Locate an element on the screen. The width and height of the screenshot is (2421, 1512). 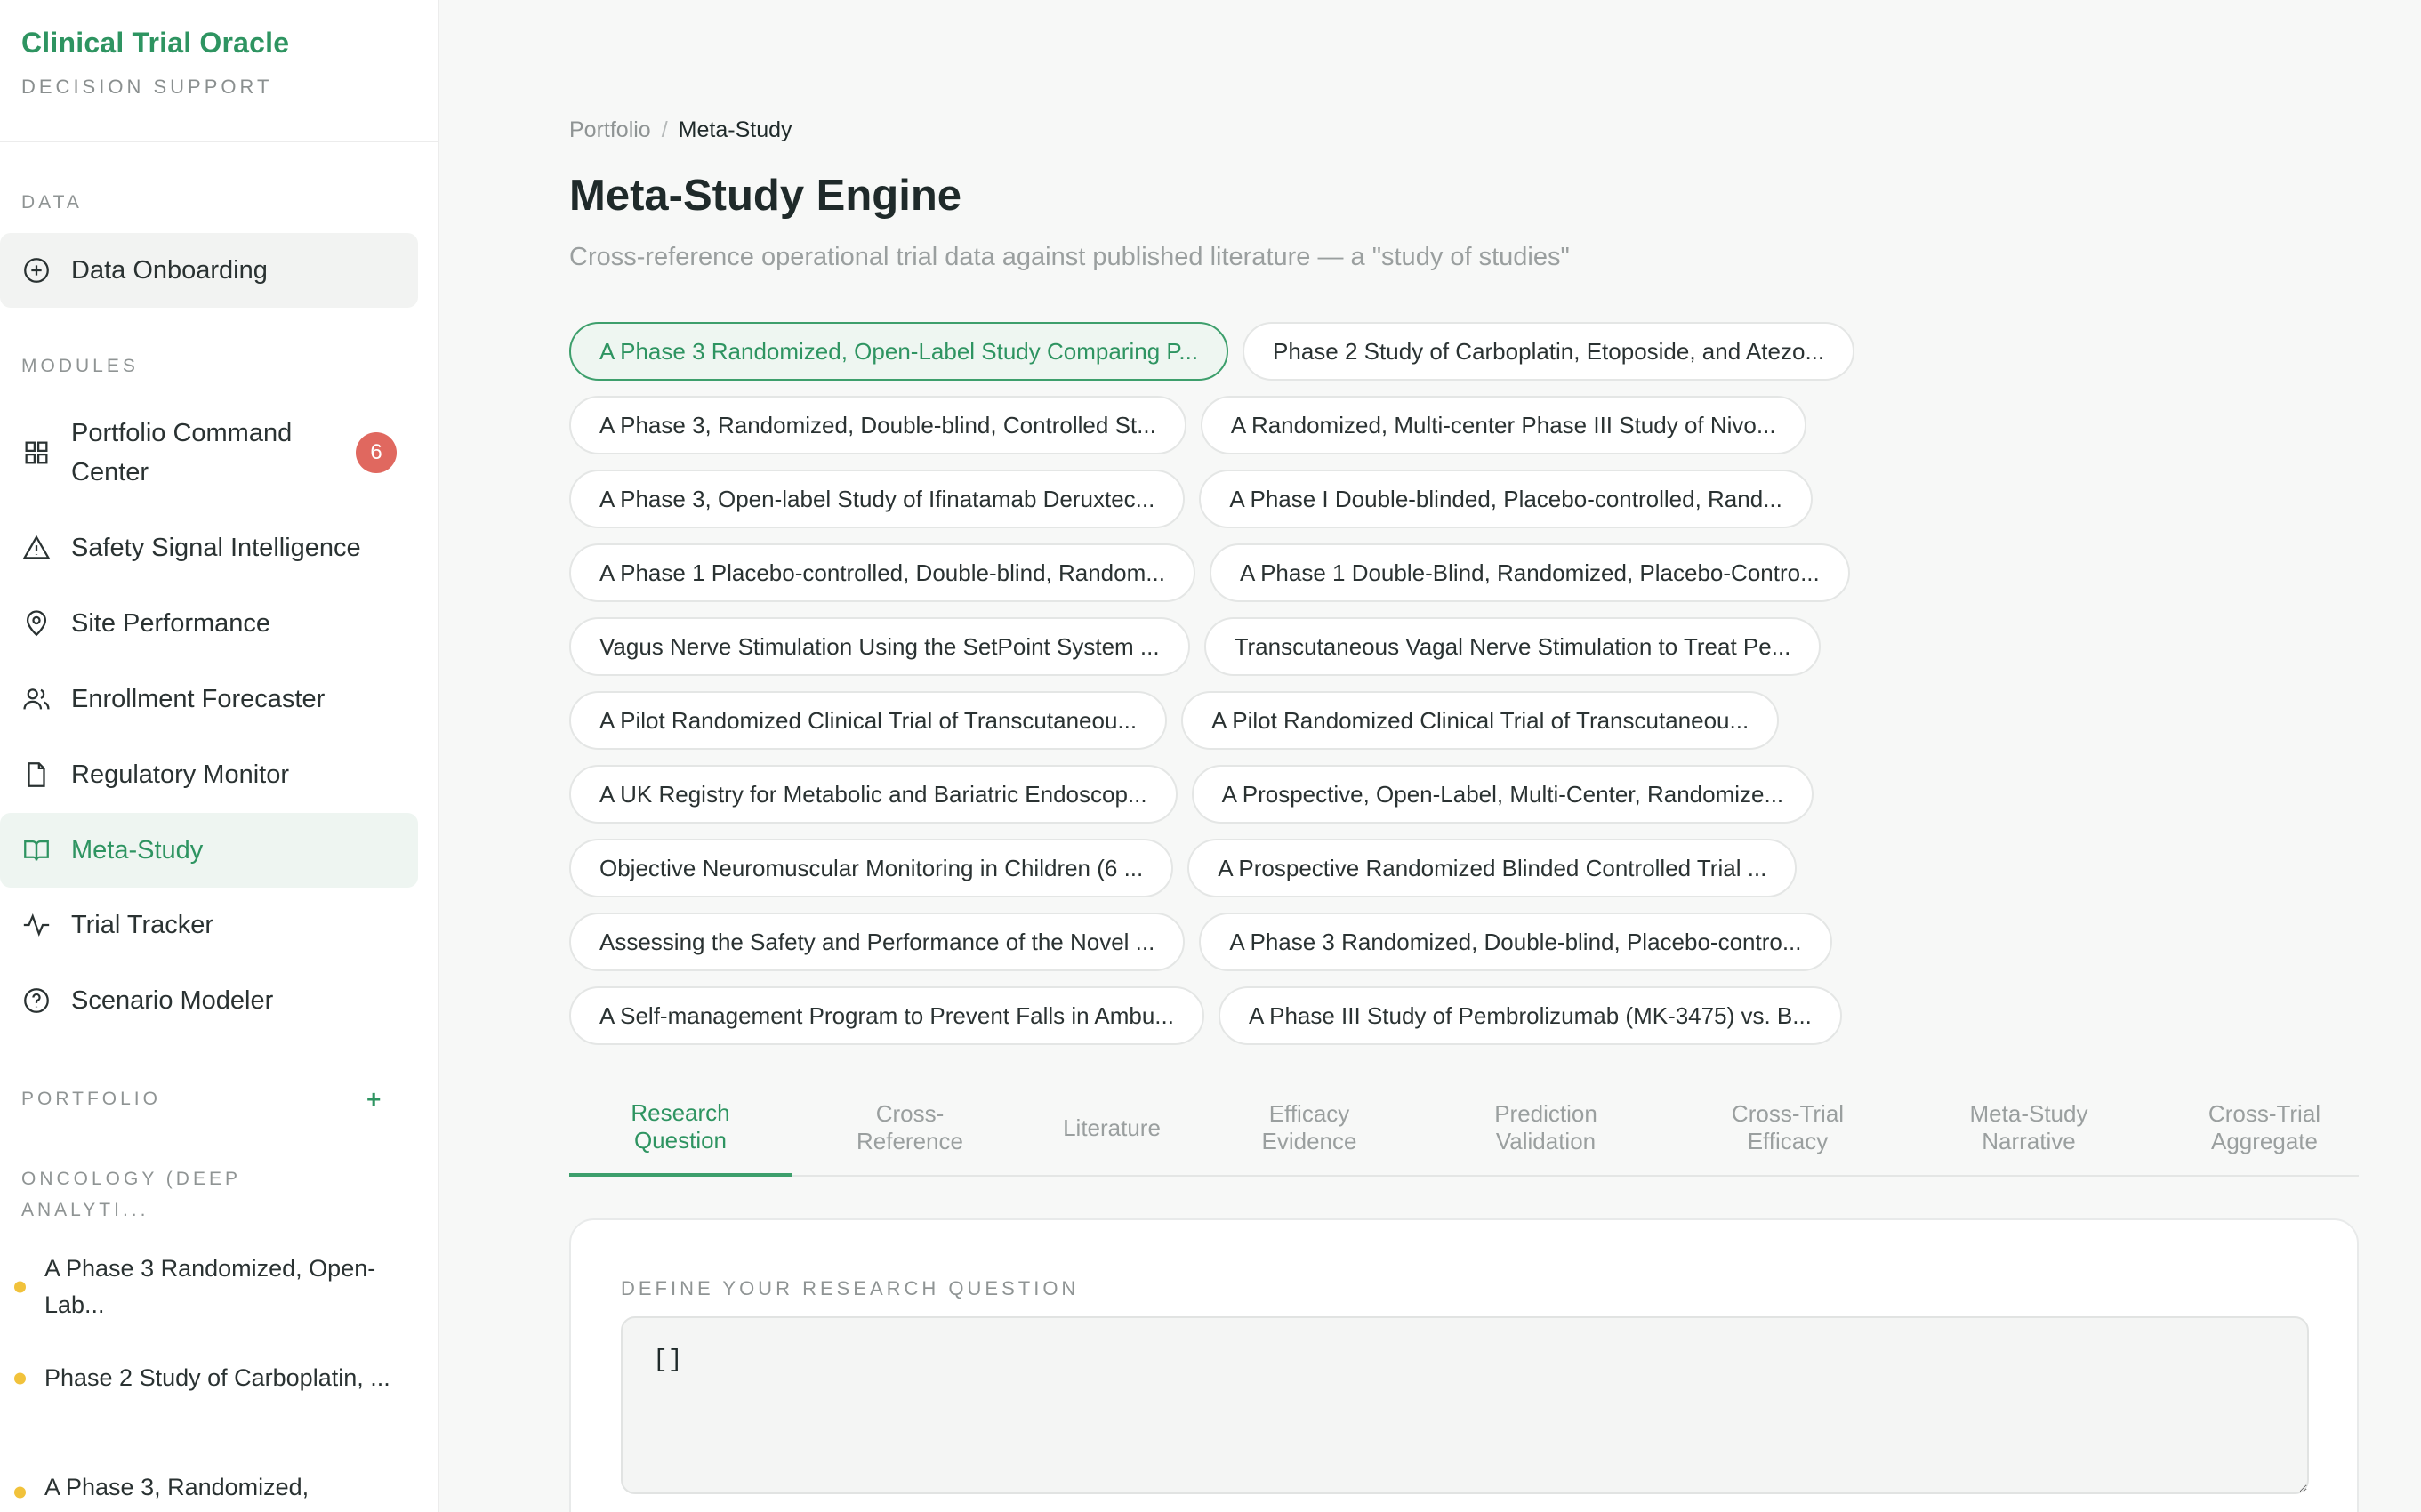
research-question-input: [] is located at coordinates (1465, 1405).